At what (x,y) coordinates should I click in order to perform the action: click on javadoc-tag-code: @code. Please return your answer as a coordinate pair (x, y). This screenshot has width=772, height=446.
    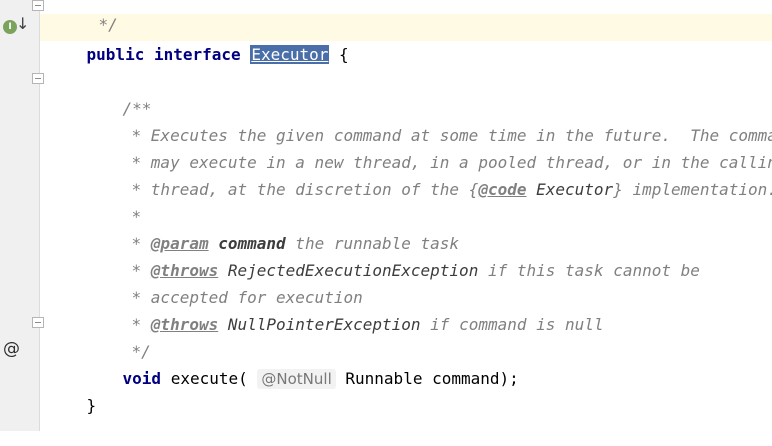
    Looking at the image, I should click on (502, 189).